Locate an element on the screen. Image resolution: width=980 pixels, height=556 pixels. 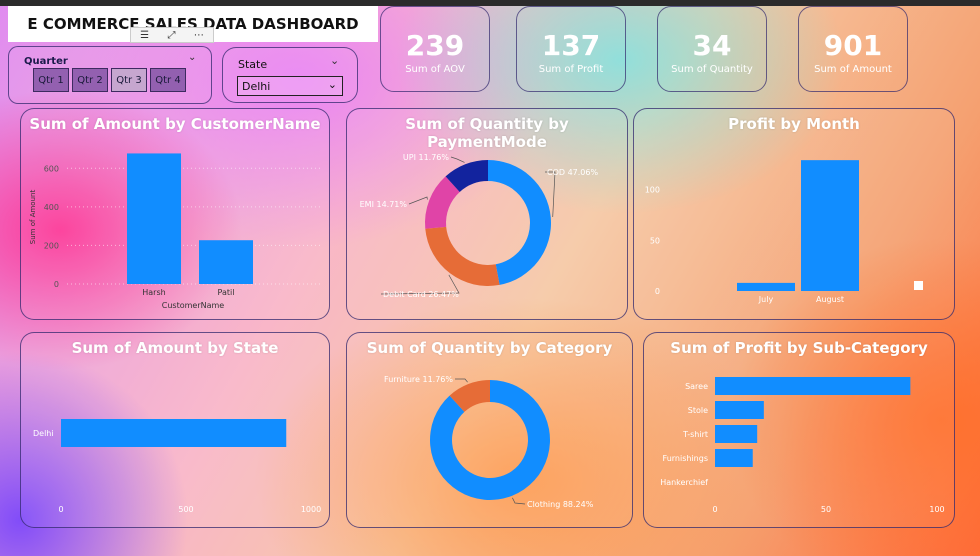
x-tick-label: 1000 is located at coordinates (311, 509).